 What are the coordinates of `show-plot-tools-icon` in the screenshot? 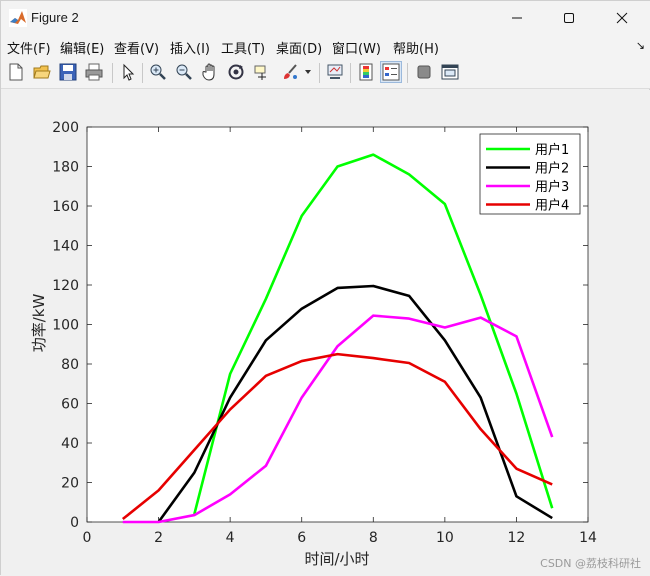 It's located at (450, 72).